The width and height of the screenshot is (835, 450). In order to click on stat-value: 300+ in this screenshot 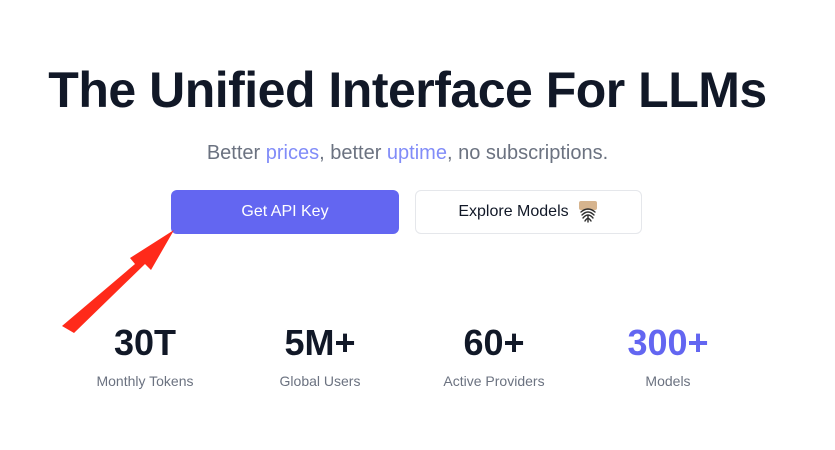, I will do `click(668, 343)`.